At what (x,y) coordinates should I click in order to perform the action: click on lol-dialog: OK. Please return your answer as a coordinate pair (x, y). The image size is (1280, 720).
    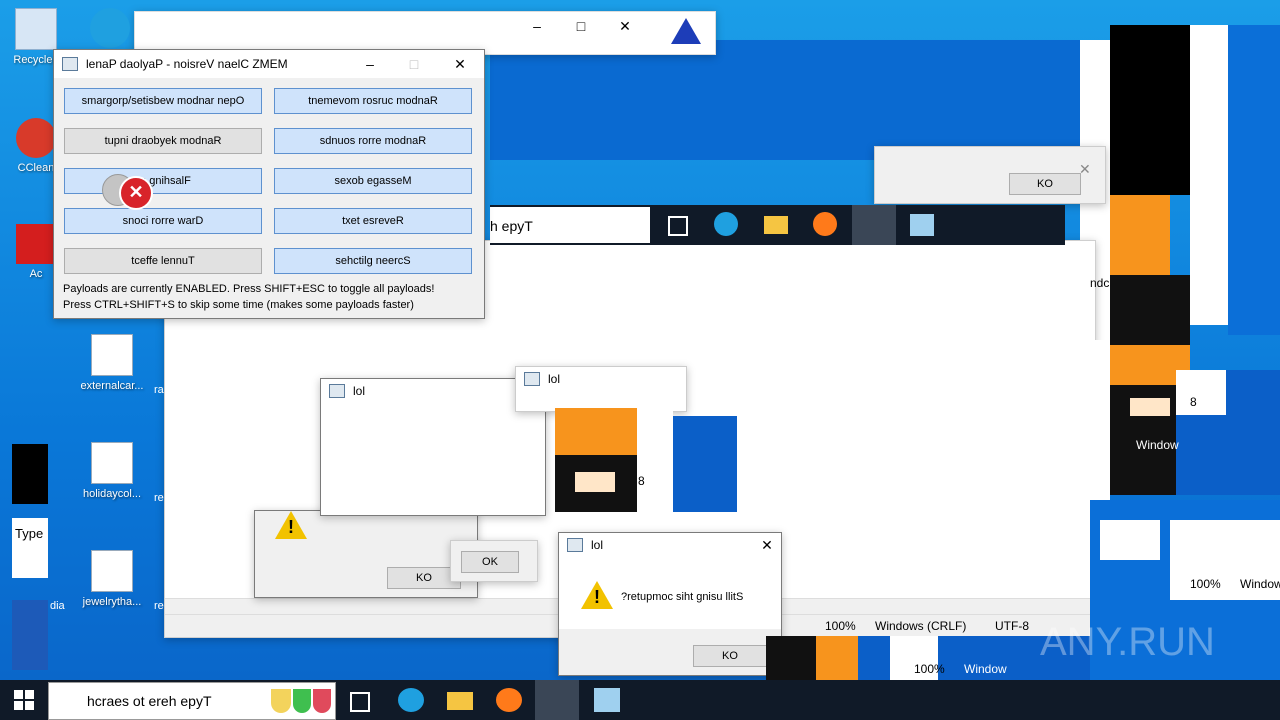
    Looking at the image, I should click on (494, 561).